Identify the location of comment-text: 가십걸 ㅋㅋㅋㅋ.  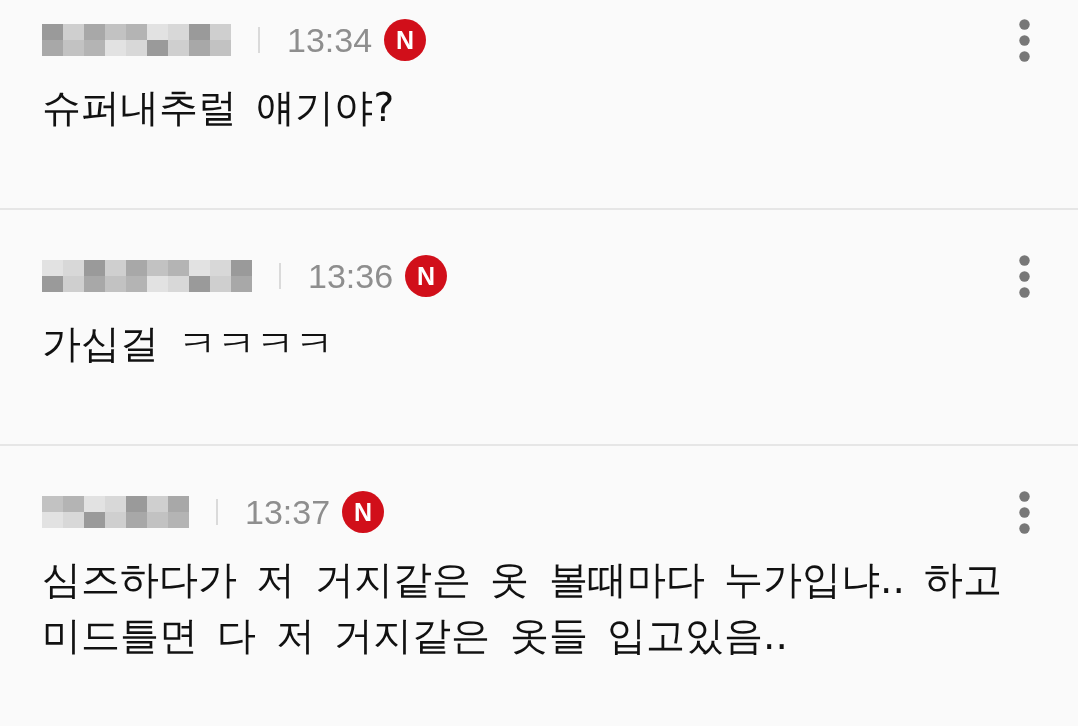
(189, 344).